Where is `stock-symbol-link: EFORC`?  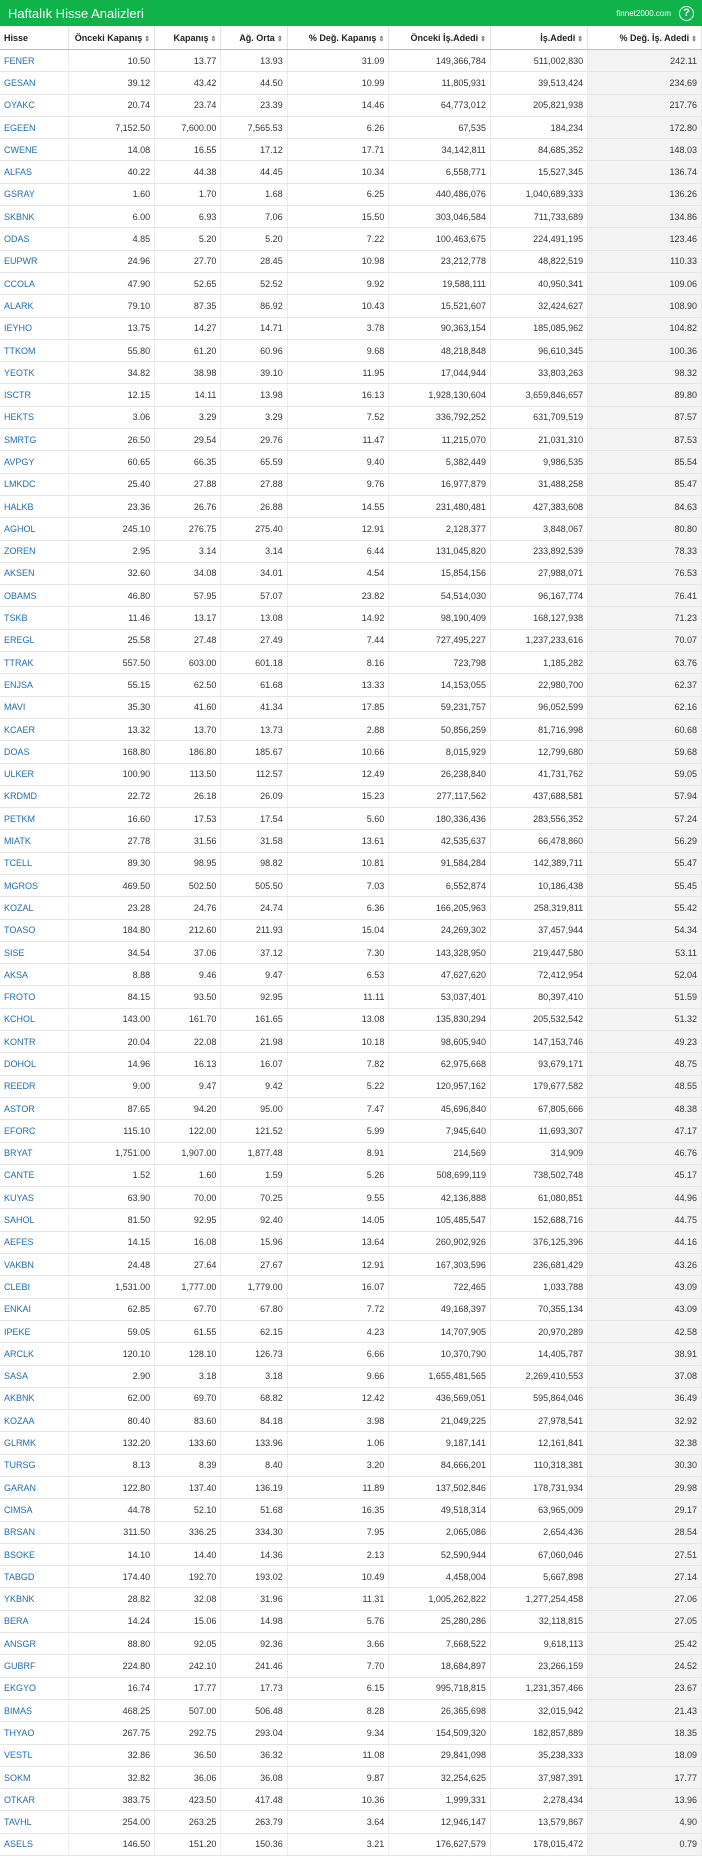 stock-symbol-link: EFORC is located at coordinates (34, 1131).